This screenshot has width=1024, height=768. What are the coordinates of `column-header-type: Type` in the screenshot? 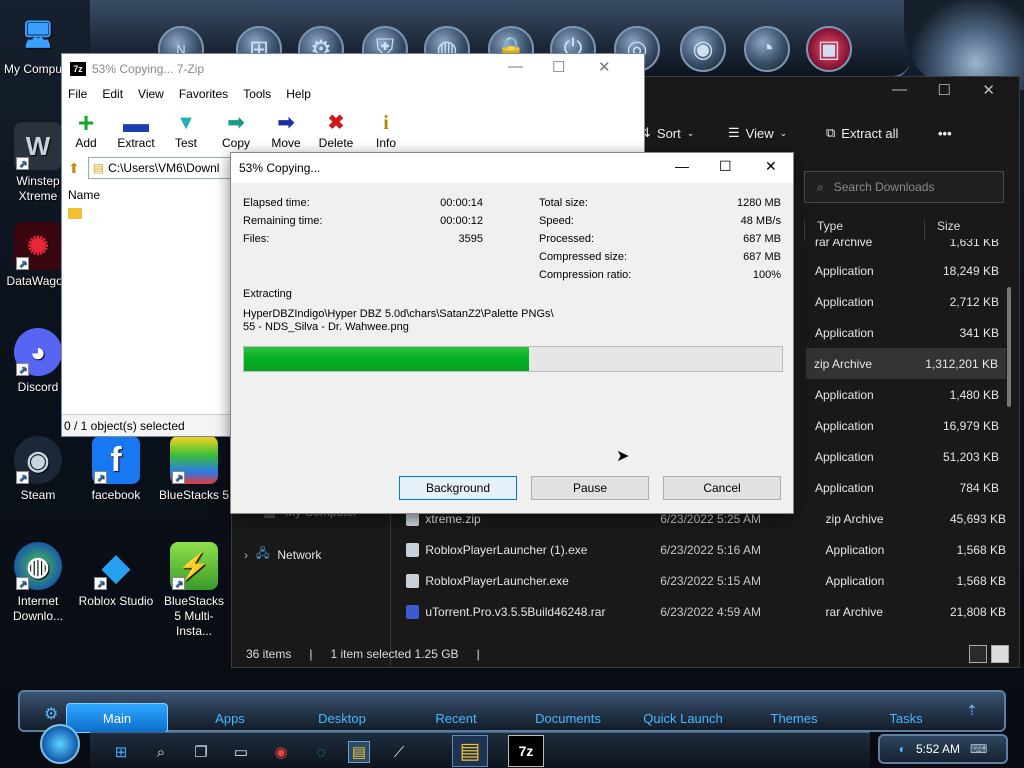 It's located at (864, 230).